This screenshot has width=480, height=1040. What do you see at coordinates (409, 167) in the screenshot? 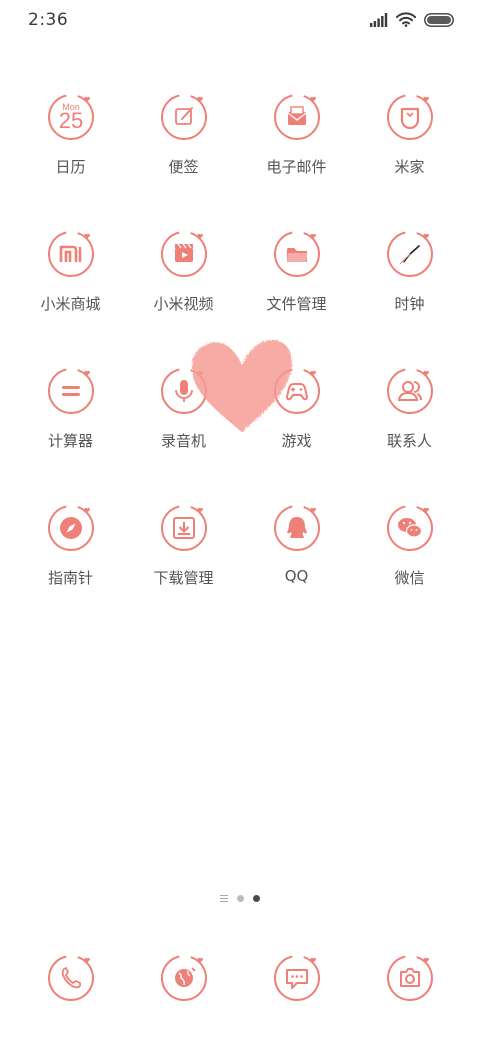
I see `app-label: 米家` at bounding box center [409, 167].